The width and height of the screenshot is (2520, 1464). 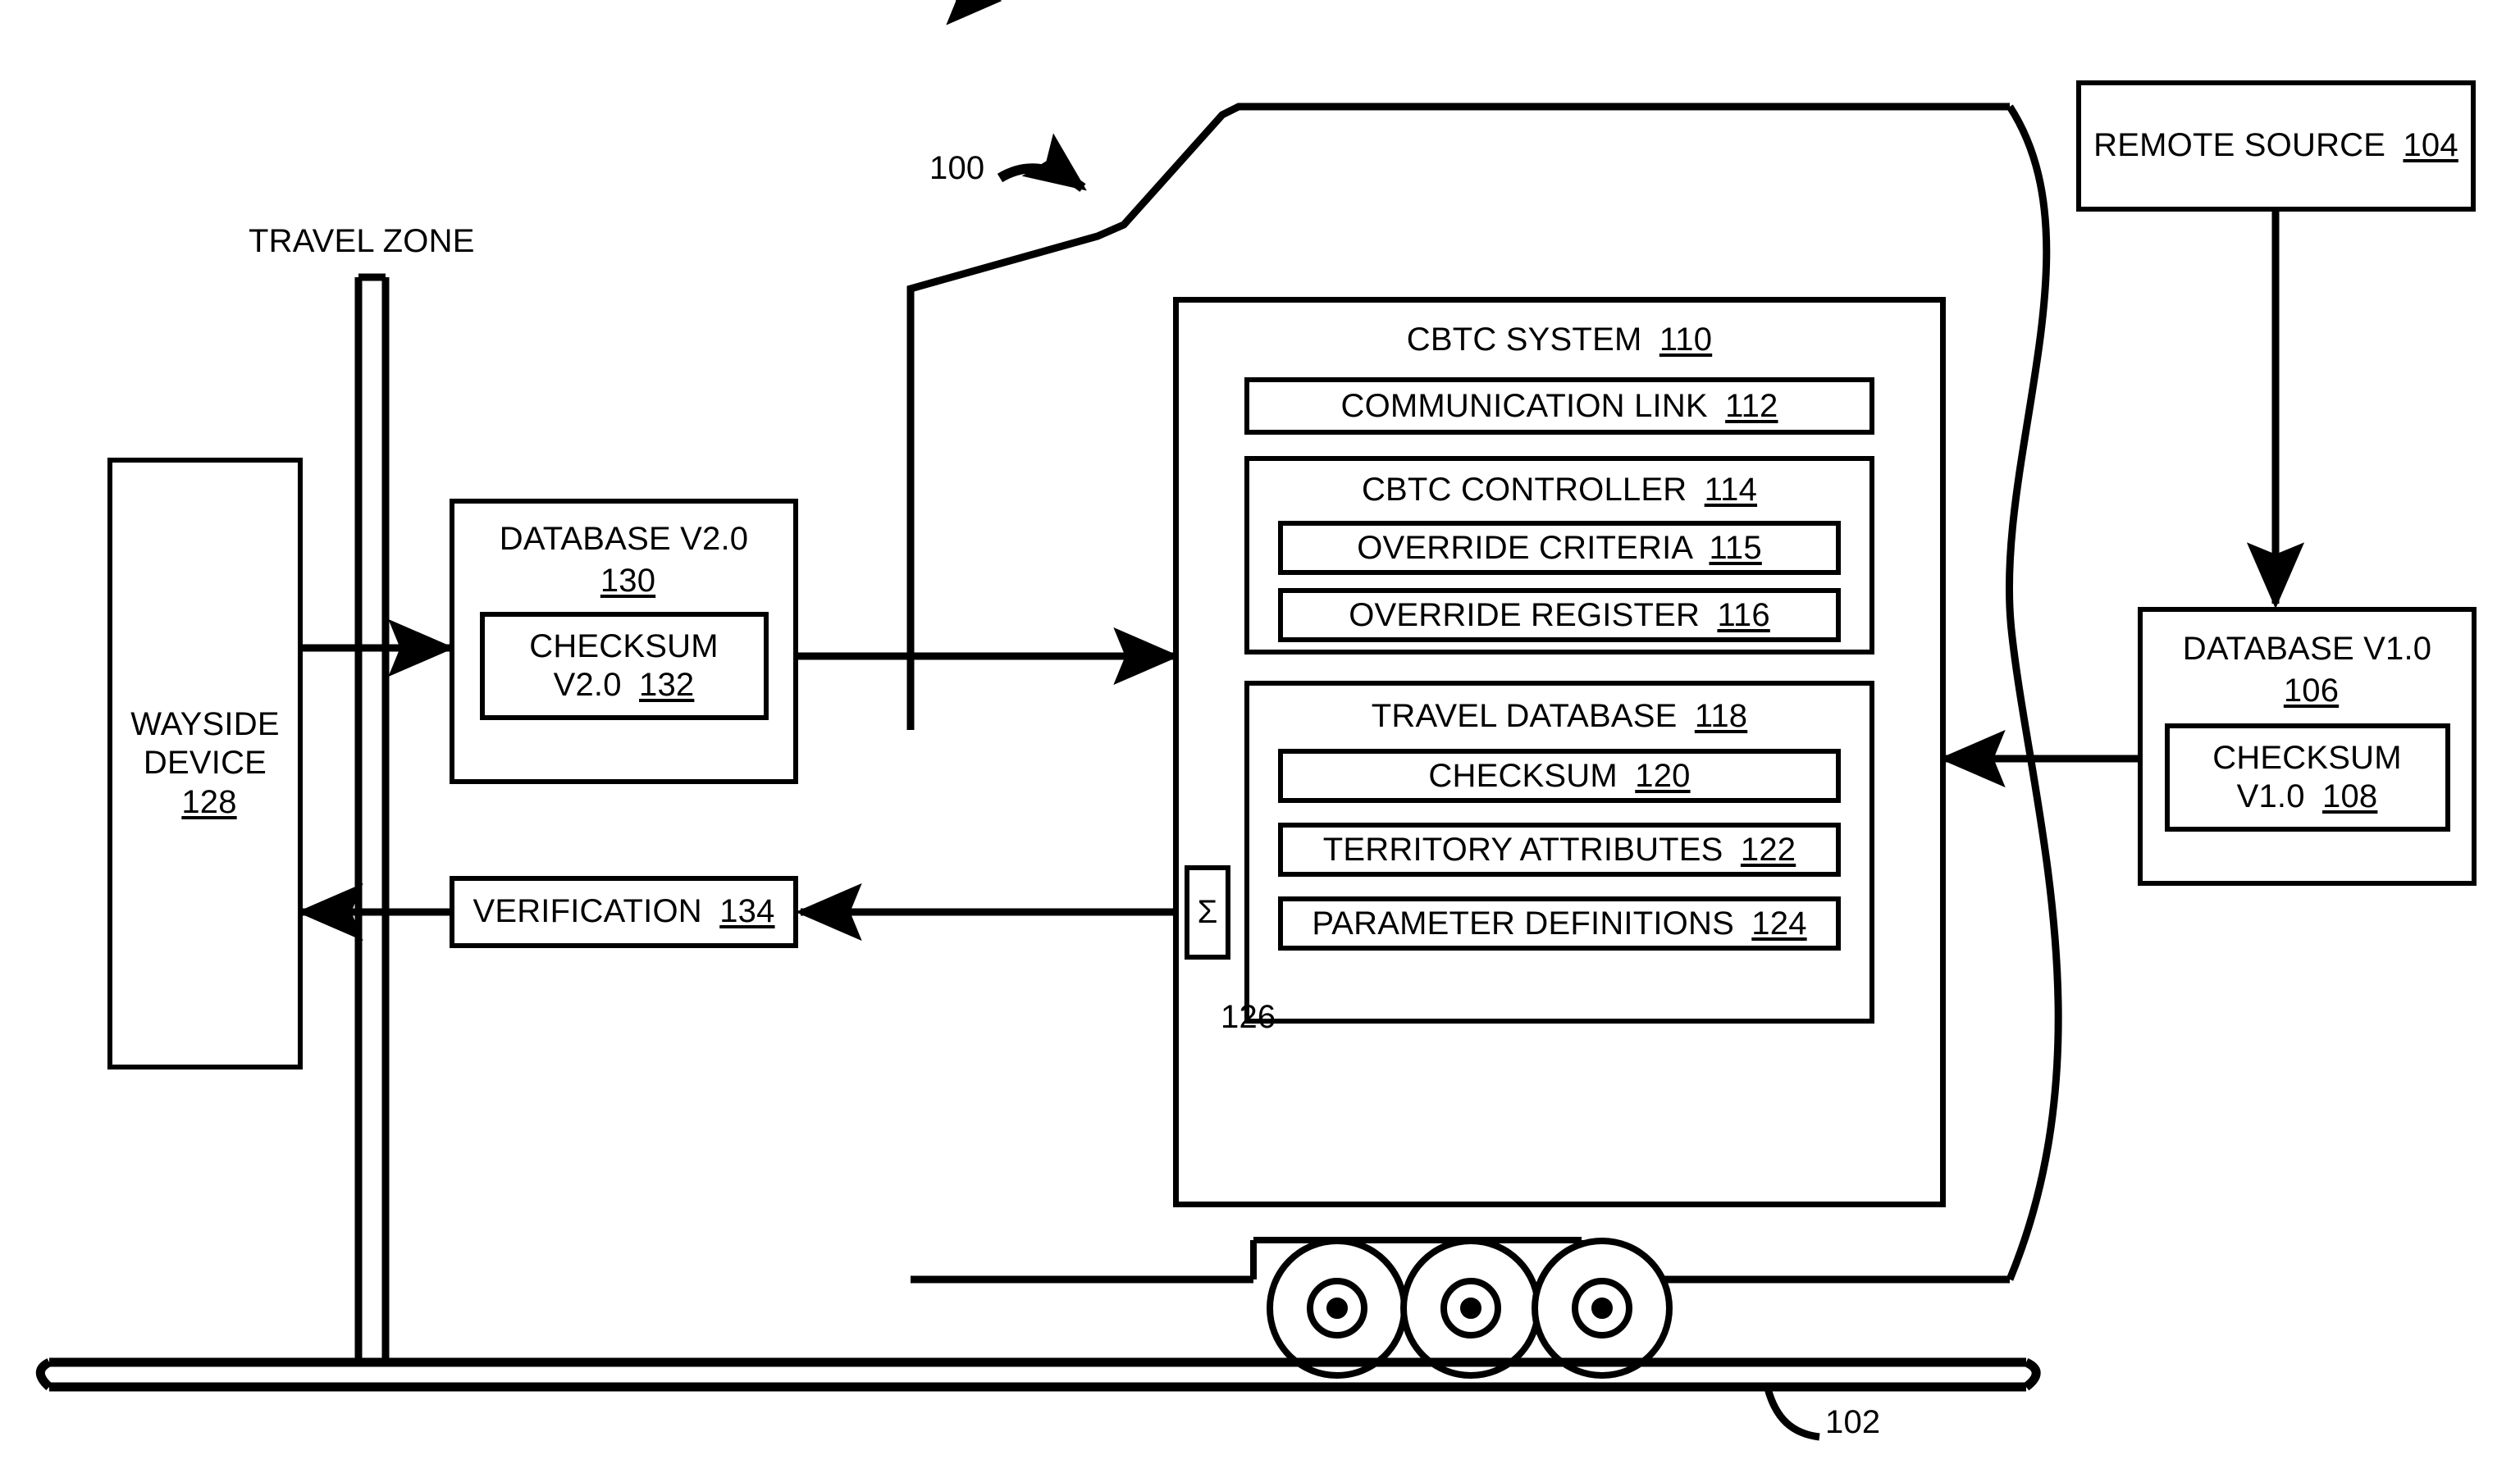 What do you see at coordinates (1042, 162) in the screenshot?
I see `figure-100-arrow` at bounding box center [1042, 162].